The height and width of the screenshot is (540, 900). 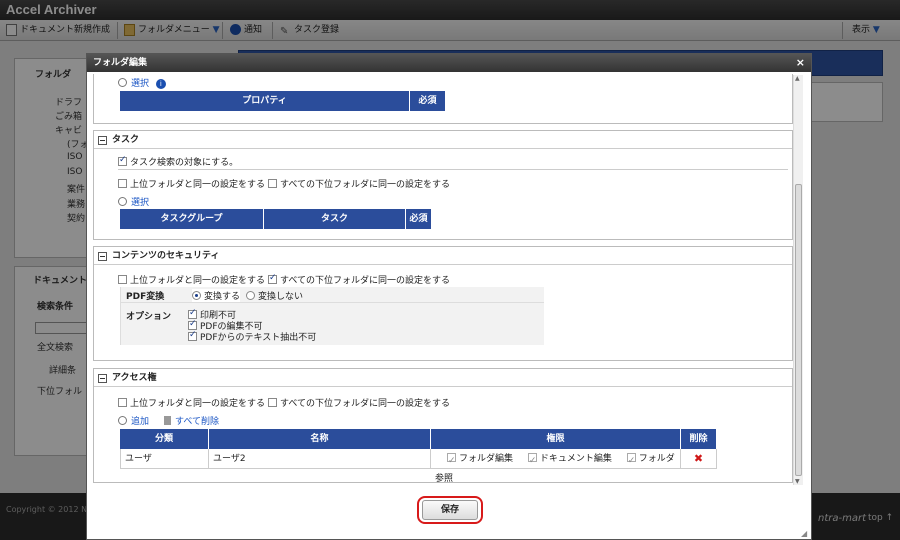 I want to click on security-same-parent-label: 上位フォルダと同一の設定をする, so click(x=198, y=281).